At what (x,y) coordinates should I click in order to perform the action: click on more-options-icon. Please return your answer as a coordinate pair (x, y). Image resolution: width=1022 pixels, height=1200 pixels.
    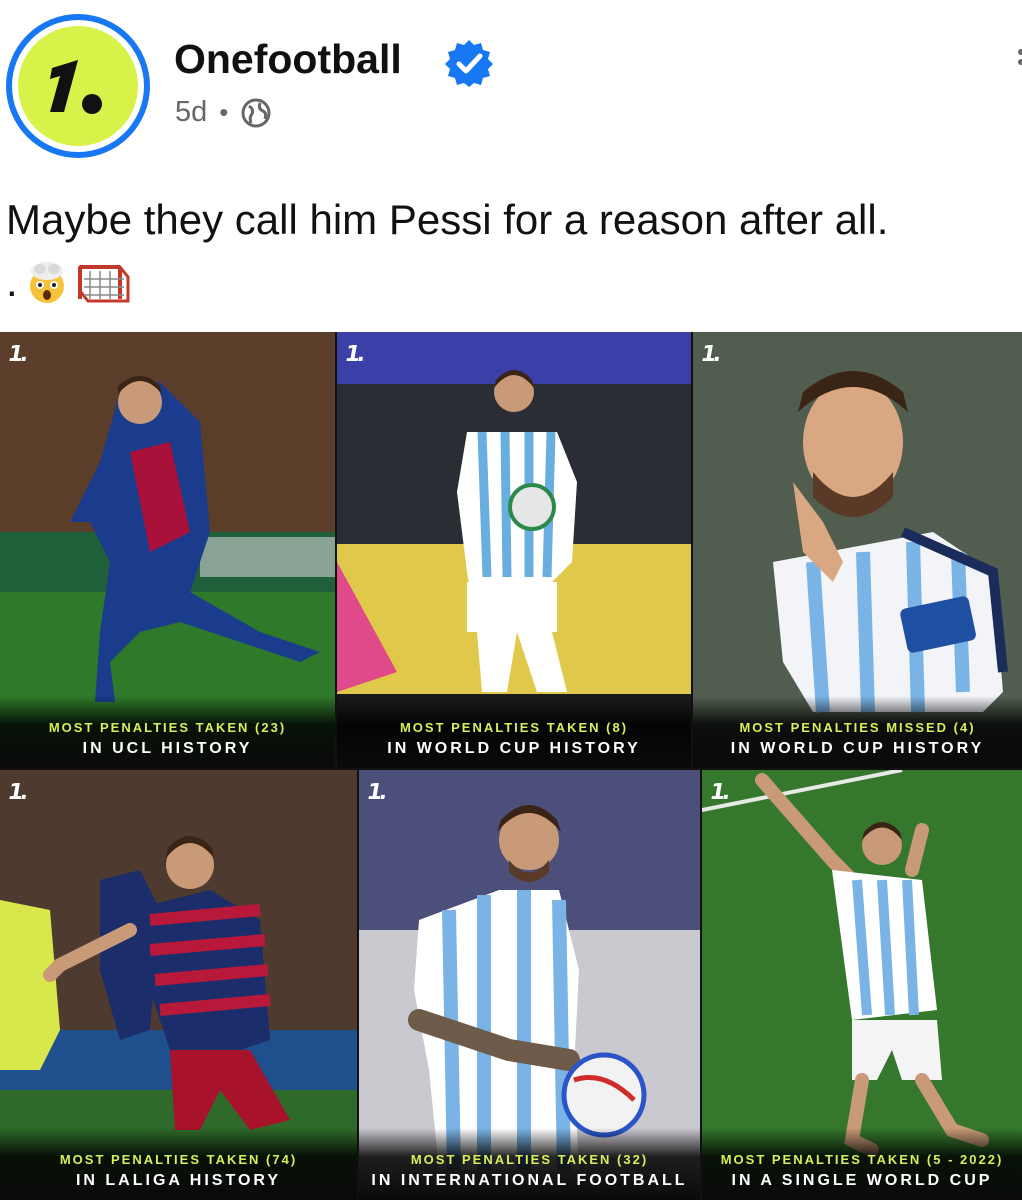
    Looking at the image, I should click on (1018, 58).